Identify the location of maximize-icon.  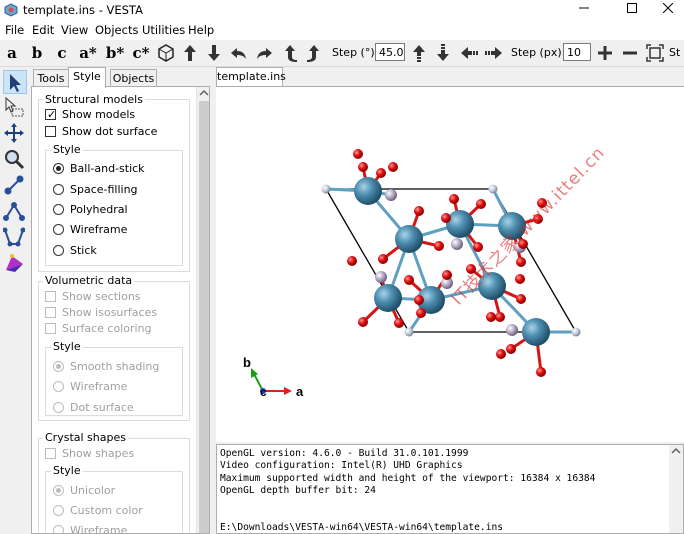
(632, 8).